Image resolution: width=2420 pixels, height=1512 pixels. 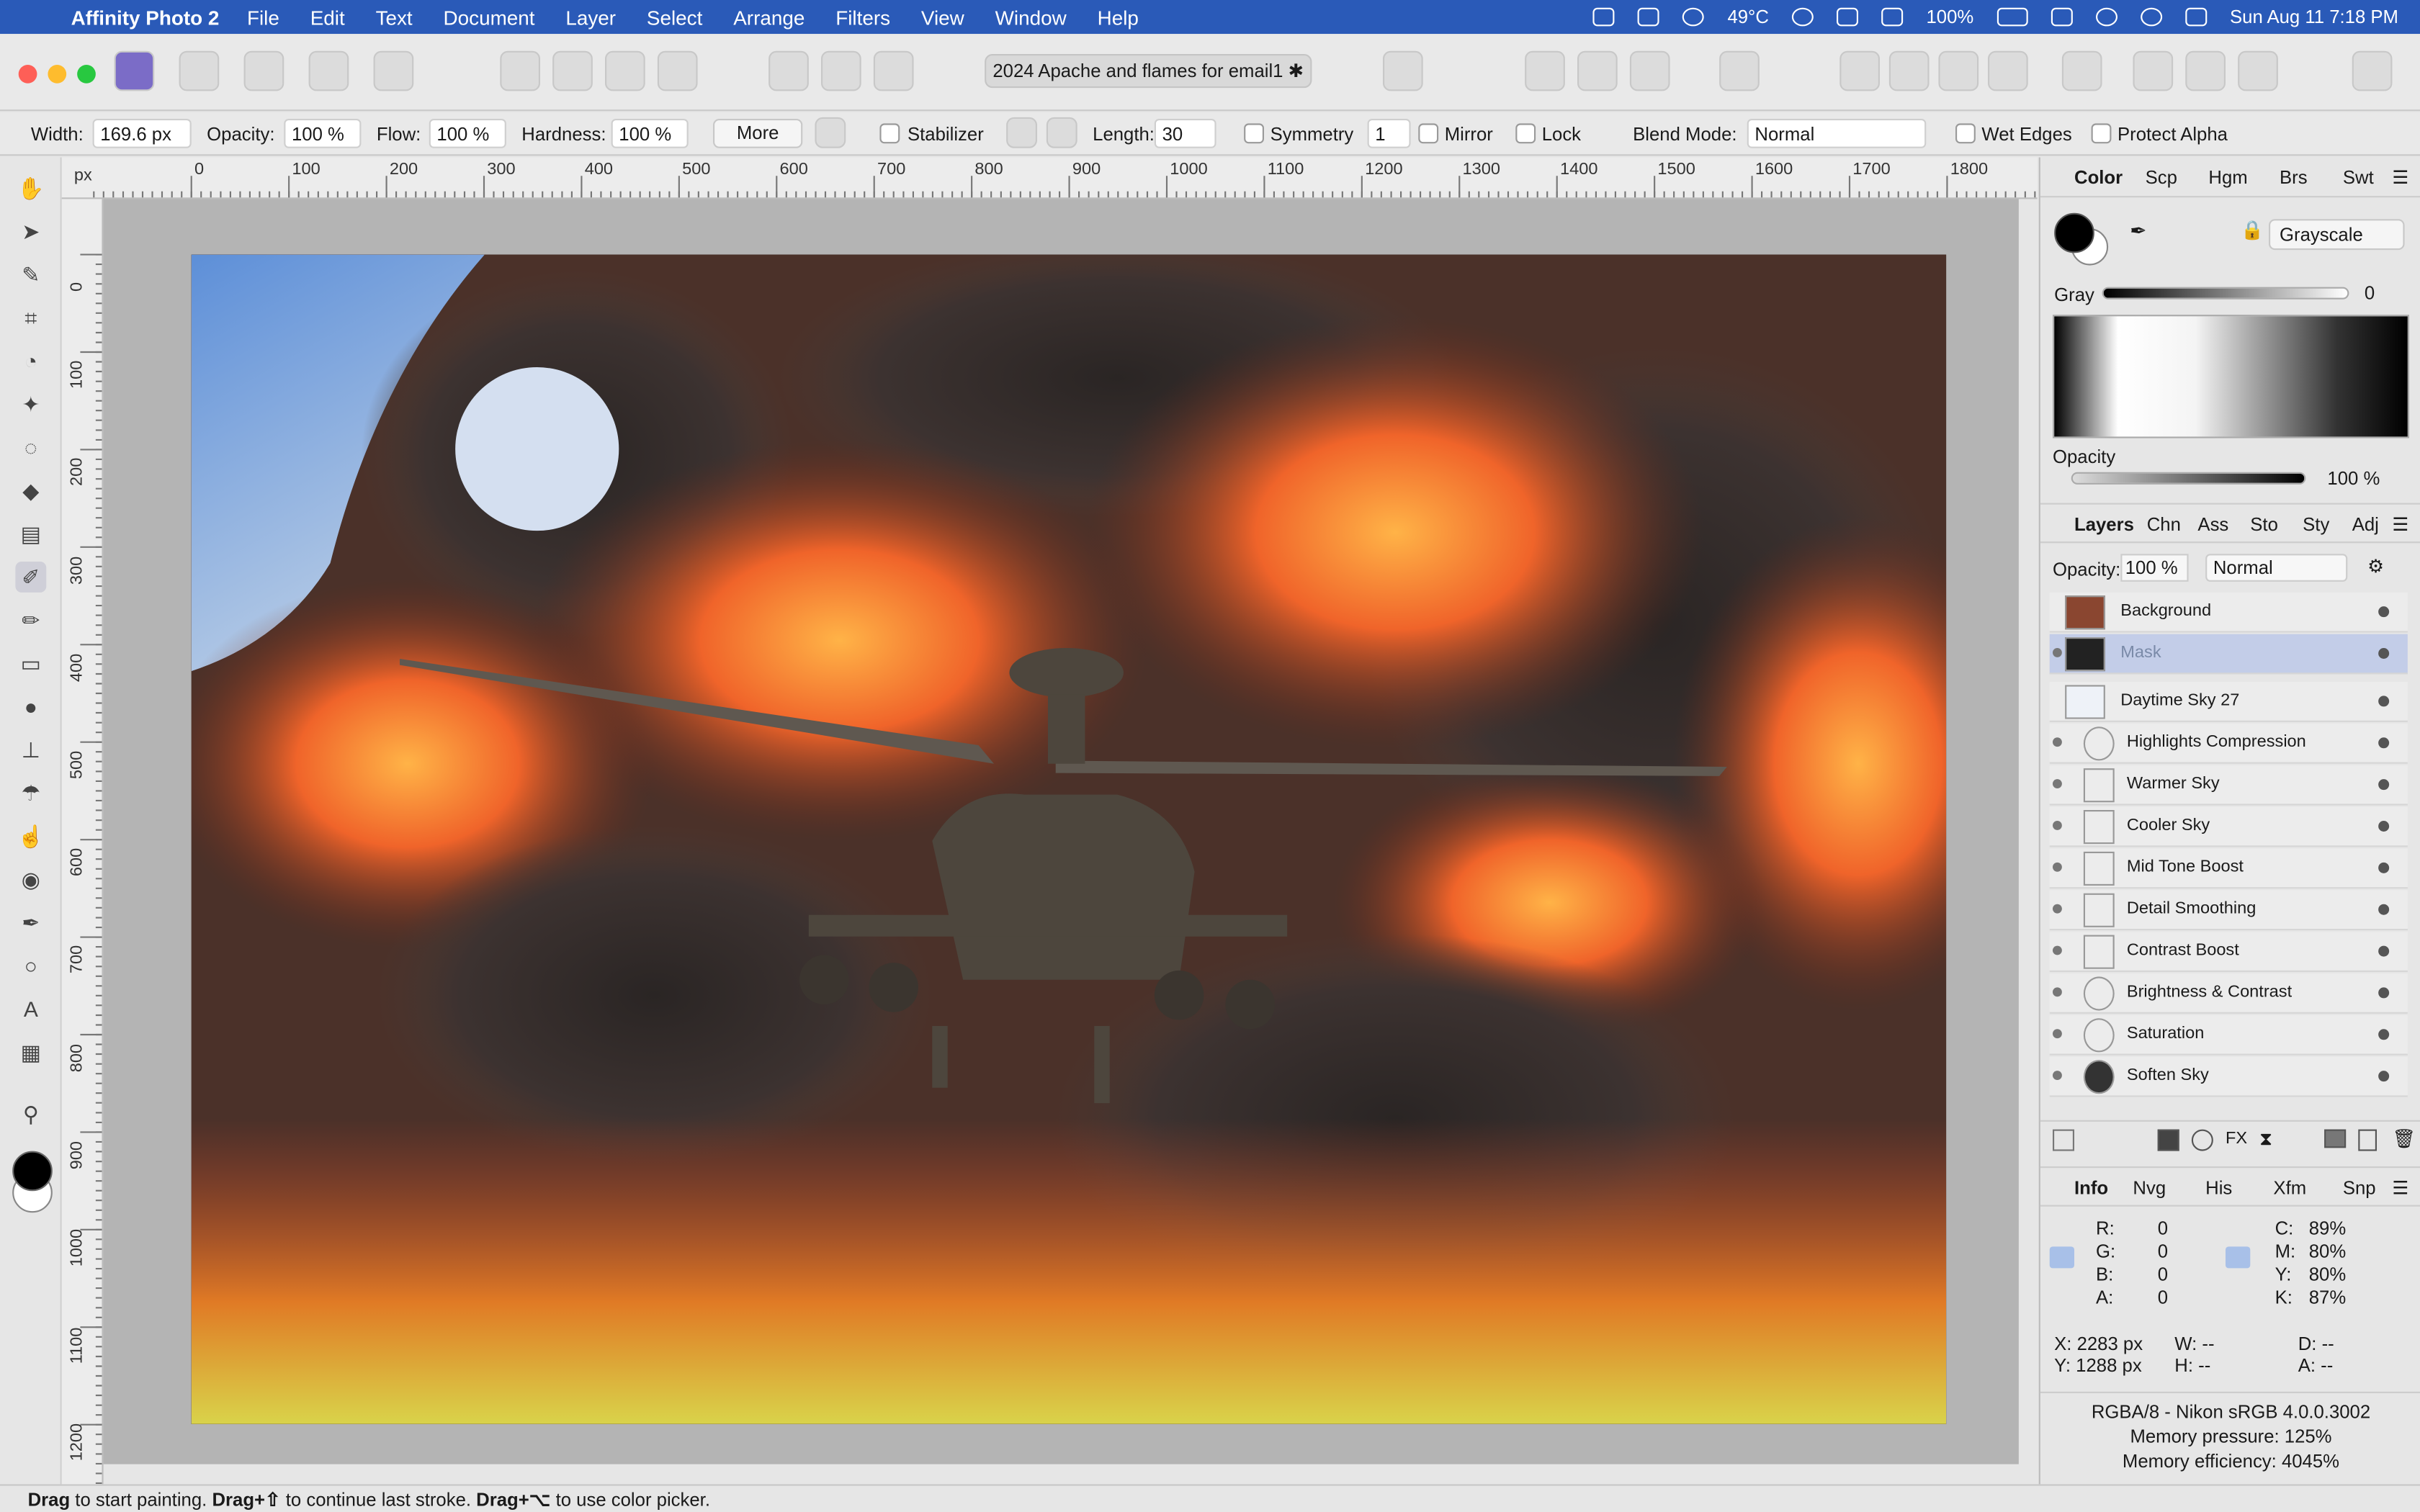 What do you see at coordinates (2252, 229) in the screenshot?
I see `lock-icon: 🔒` at bounding box center [2252, 229].